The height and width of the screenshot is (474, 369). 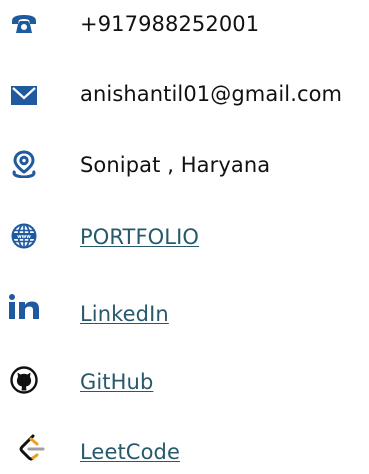 I want to click on phone-number: +917988252001, so click(x=170, y=24).